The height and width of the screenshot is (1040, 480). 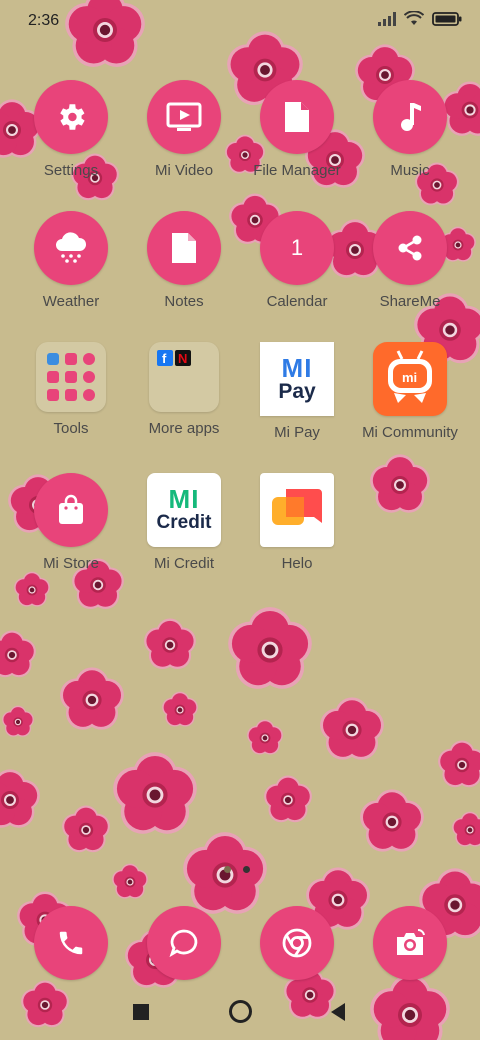 I want to click on app-label: Mi Community, so click(x=410, y=432).